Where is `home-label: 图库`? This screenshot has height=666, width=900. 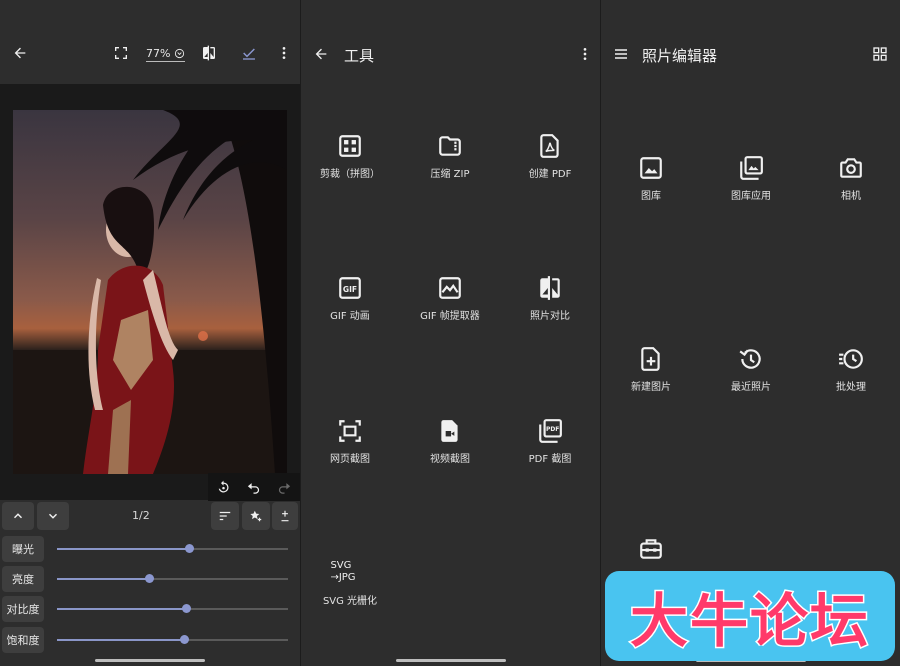 home-label: 图库 is located at coordinates (651, 196).